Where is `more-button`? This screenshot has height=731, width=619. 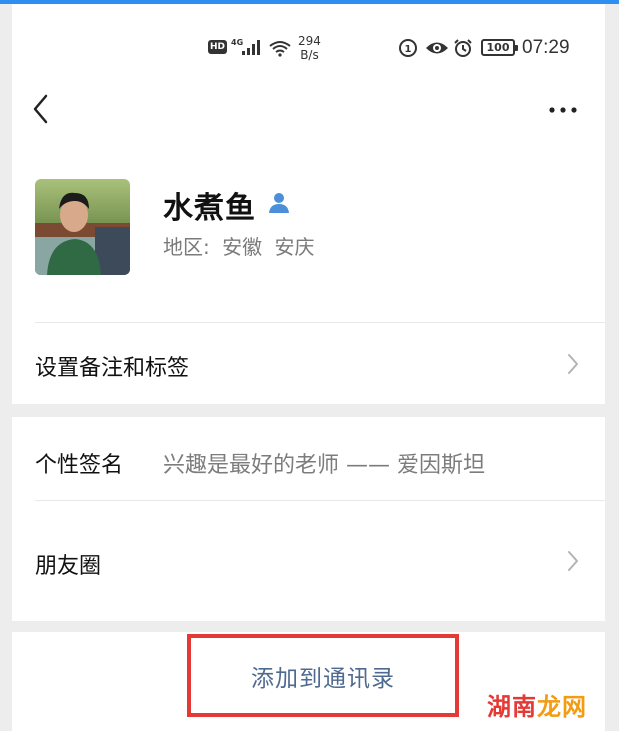 more-button is located at coordinates (563, 110).